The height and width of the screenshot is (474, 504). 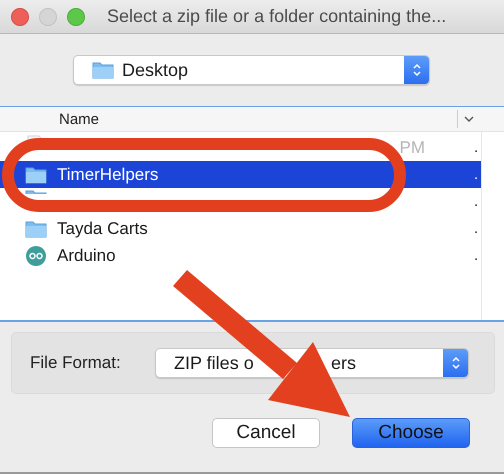 I want to click on zoom-button, so click(x=76, y=17).